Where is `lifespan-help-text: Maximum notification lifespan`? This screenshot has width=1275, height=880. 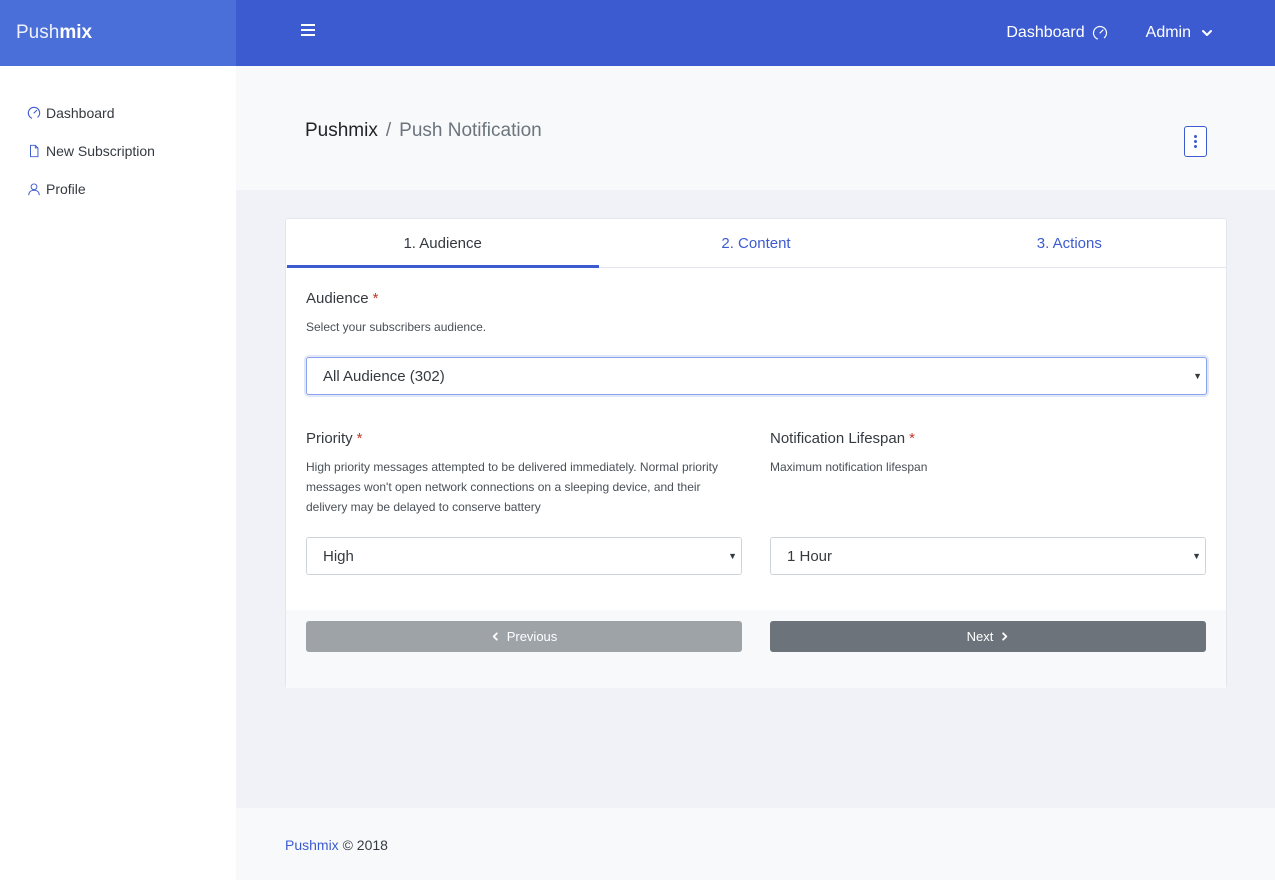
lifespan-help-text: Maximum notification lifespan is located at coordinates (849, 467).